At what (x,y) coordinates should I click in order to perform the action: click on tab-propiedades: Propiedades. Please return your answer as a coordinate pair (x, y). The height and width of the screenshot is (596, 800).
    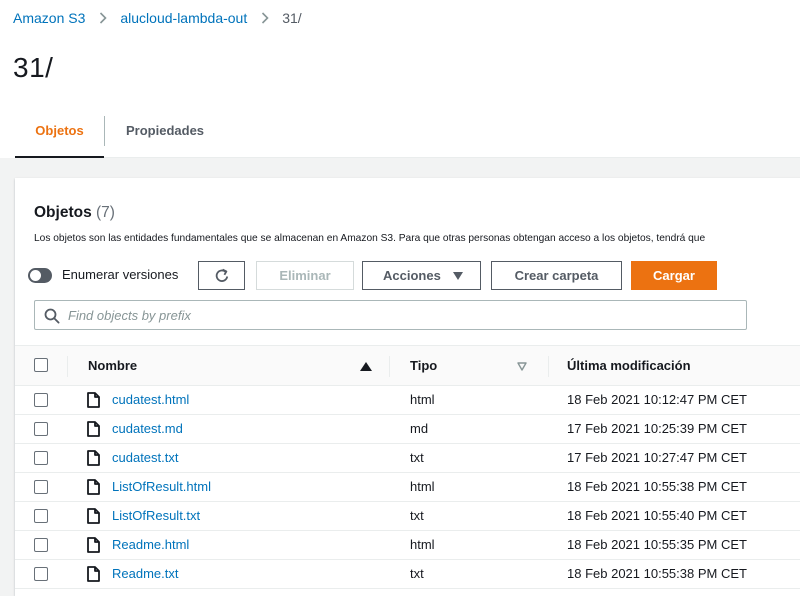
    Looking at the image, I should click on (154, 136).